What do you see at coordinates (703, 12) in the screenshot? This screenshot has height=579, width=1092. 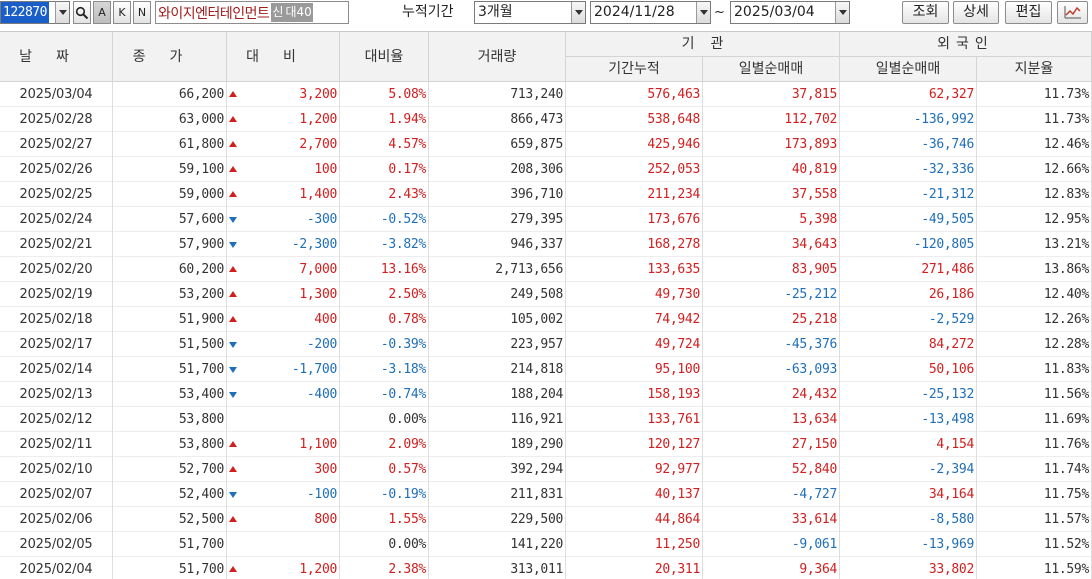 I see `date-from-calendar-arrow-icon` at bounding box center [703, 12].